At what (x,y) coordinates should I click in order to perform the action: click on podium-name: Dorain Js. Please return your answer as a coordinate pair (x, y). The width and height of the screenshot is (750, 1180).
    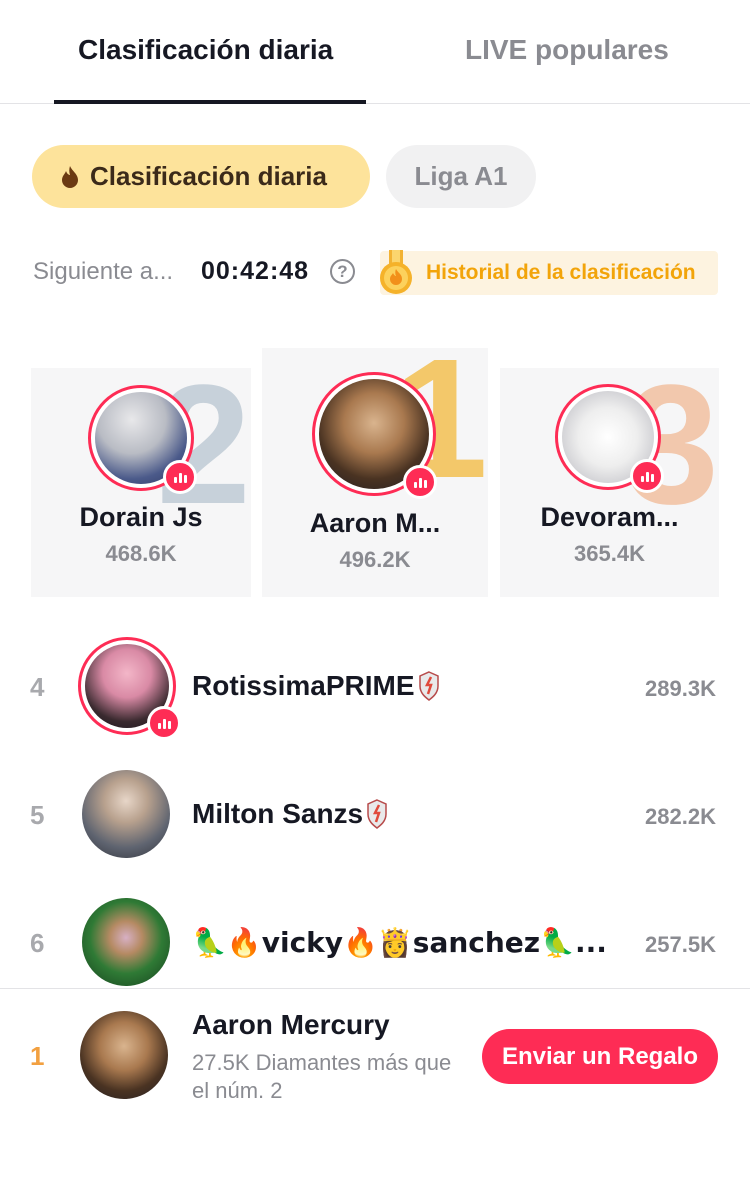
    Looking at the image, I should click on (141, 517).